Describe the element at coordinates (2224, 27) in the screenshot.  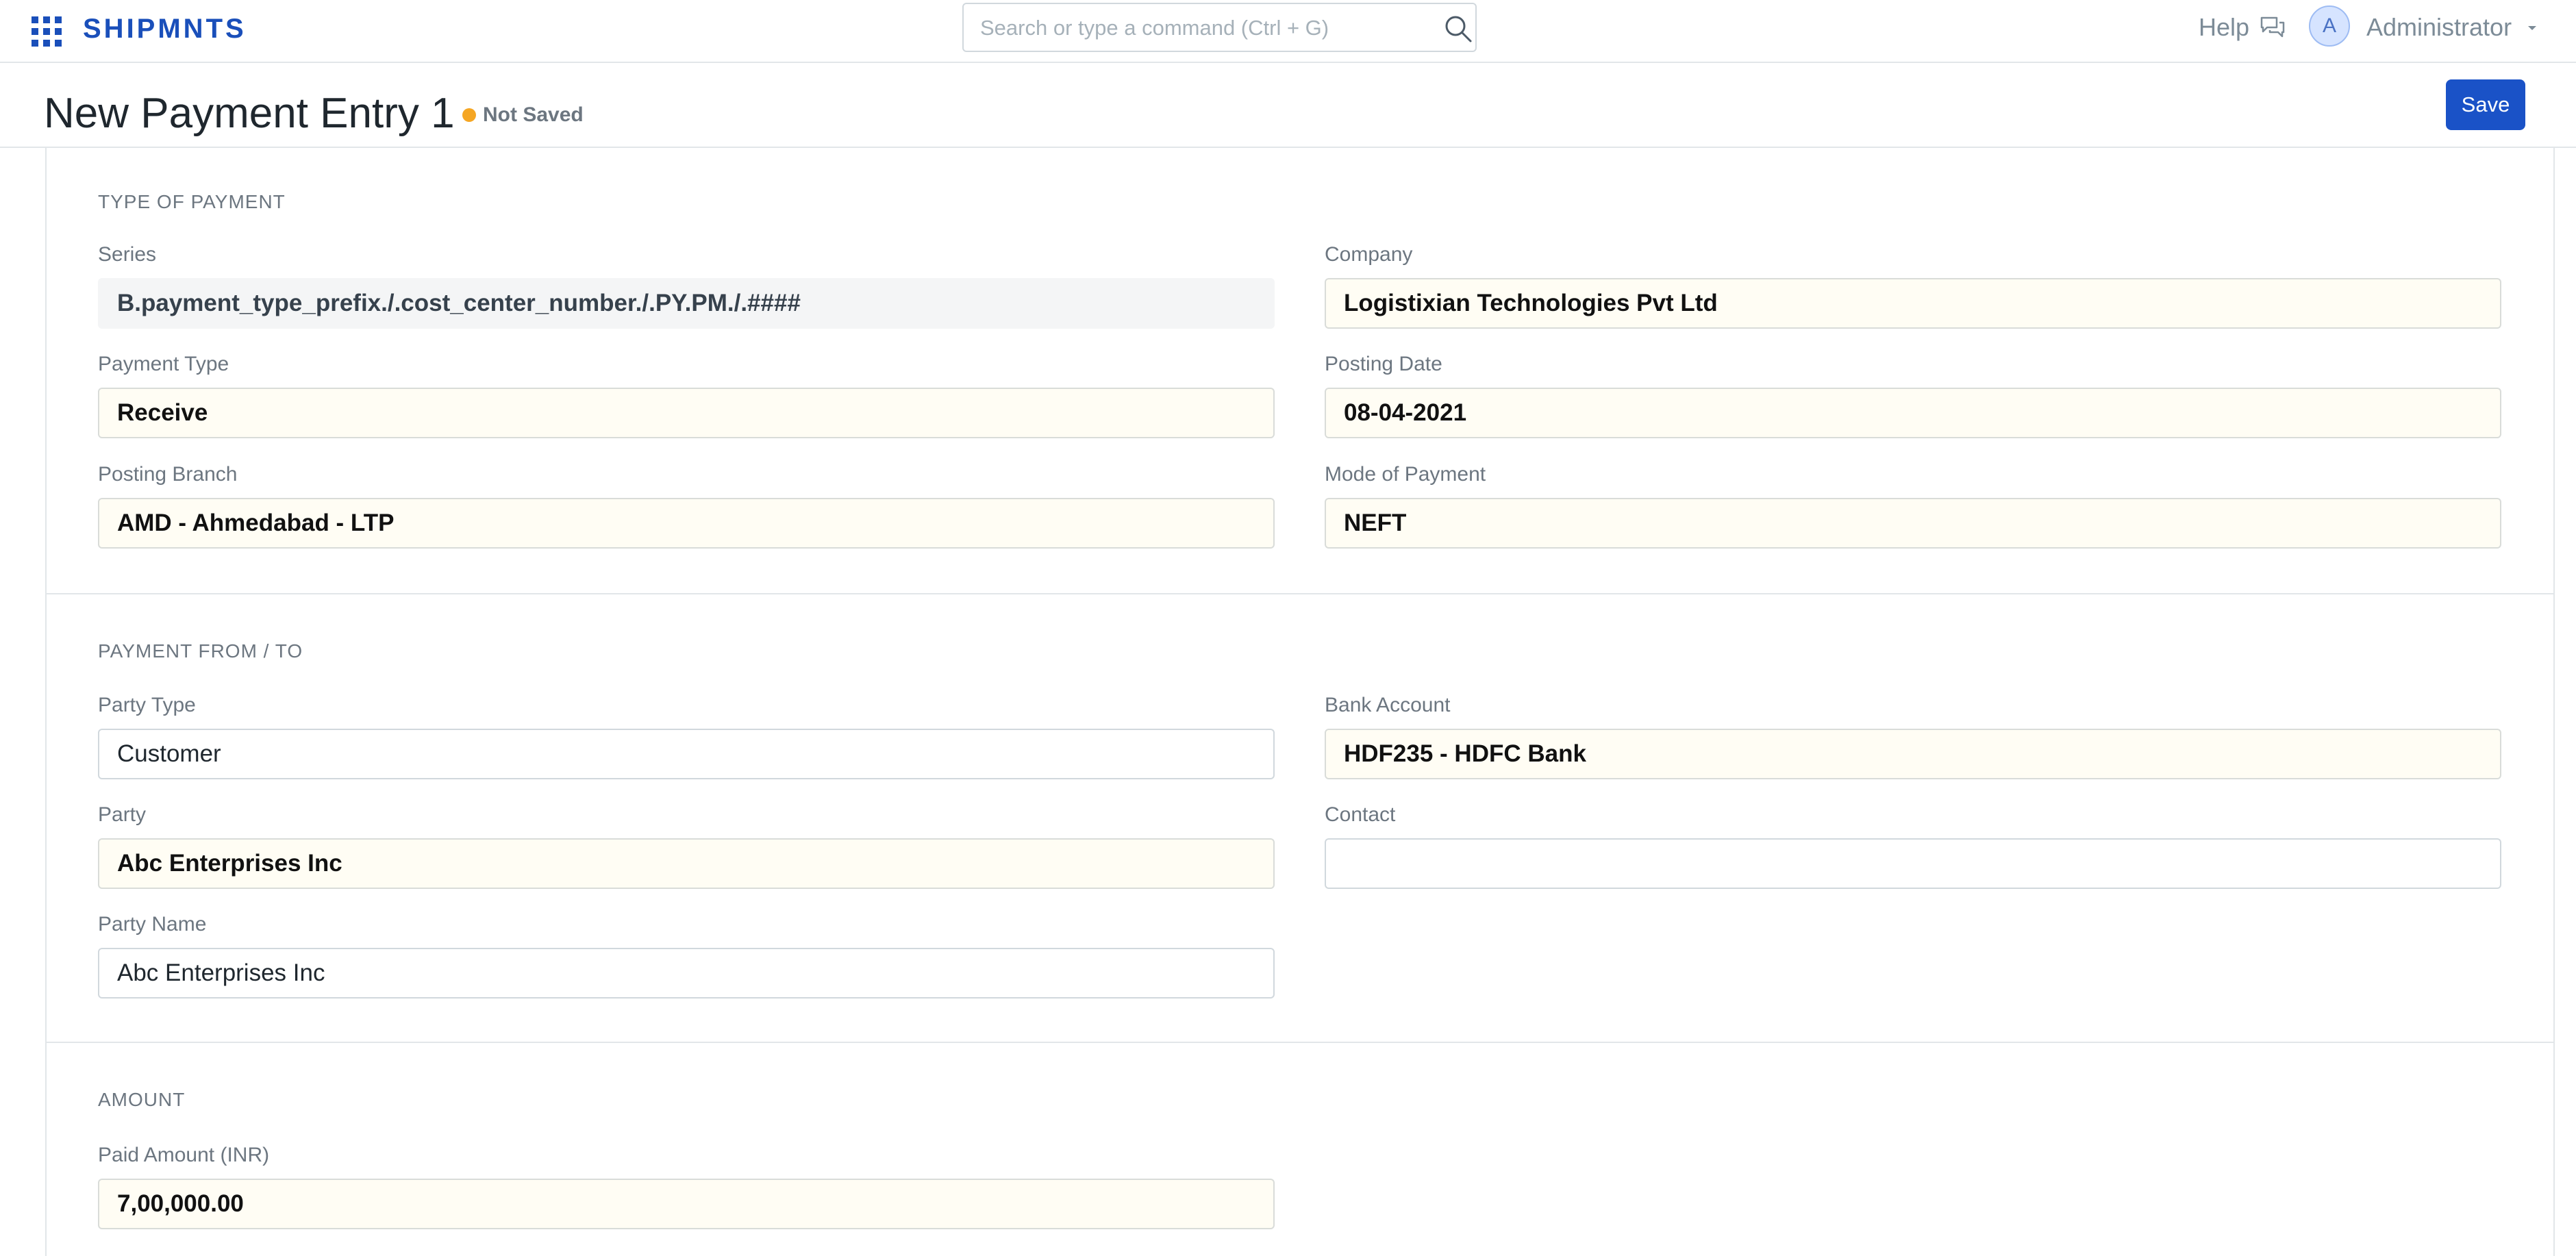
I see `help-menu: Help` at that location.